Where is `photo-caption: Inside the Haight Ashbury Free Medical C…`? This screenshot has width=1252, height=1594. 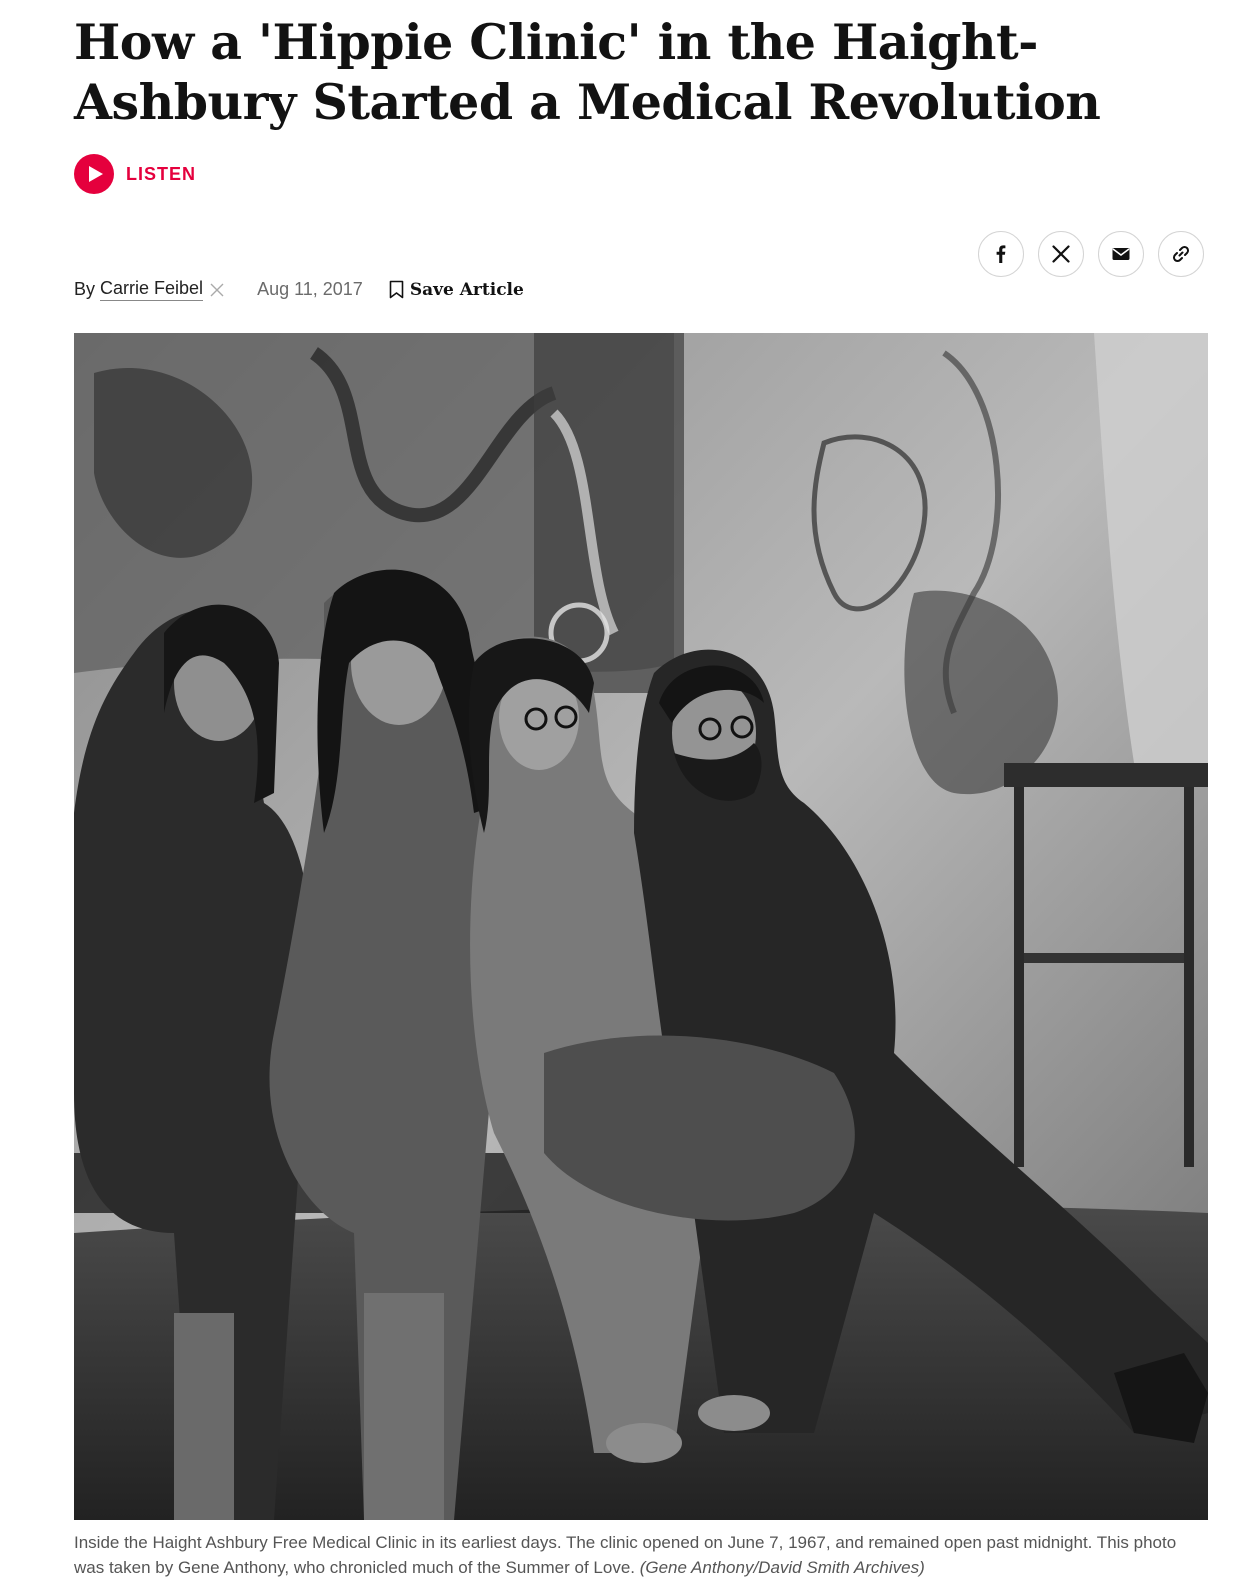
photo-caption: Inside the Haight Ashbury Free Medical C… is located at coordinates (641, 1555).